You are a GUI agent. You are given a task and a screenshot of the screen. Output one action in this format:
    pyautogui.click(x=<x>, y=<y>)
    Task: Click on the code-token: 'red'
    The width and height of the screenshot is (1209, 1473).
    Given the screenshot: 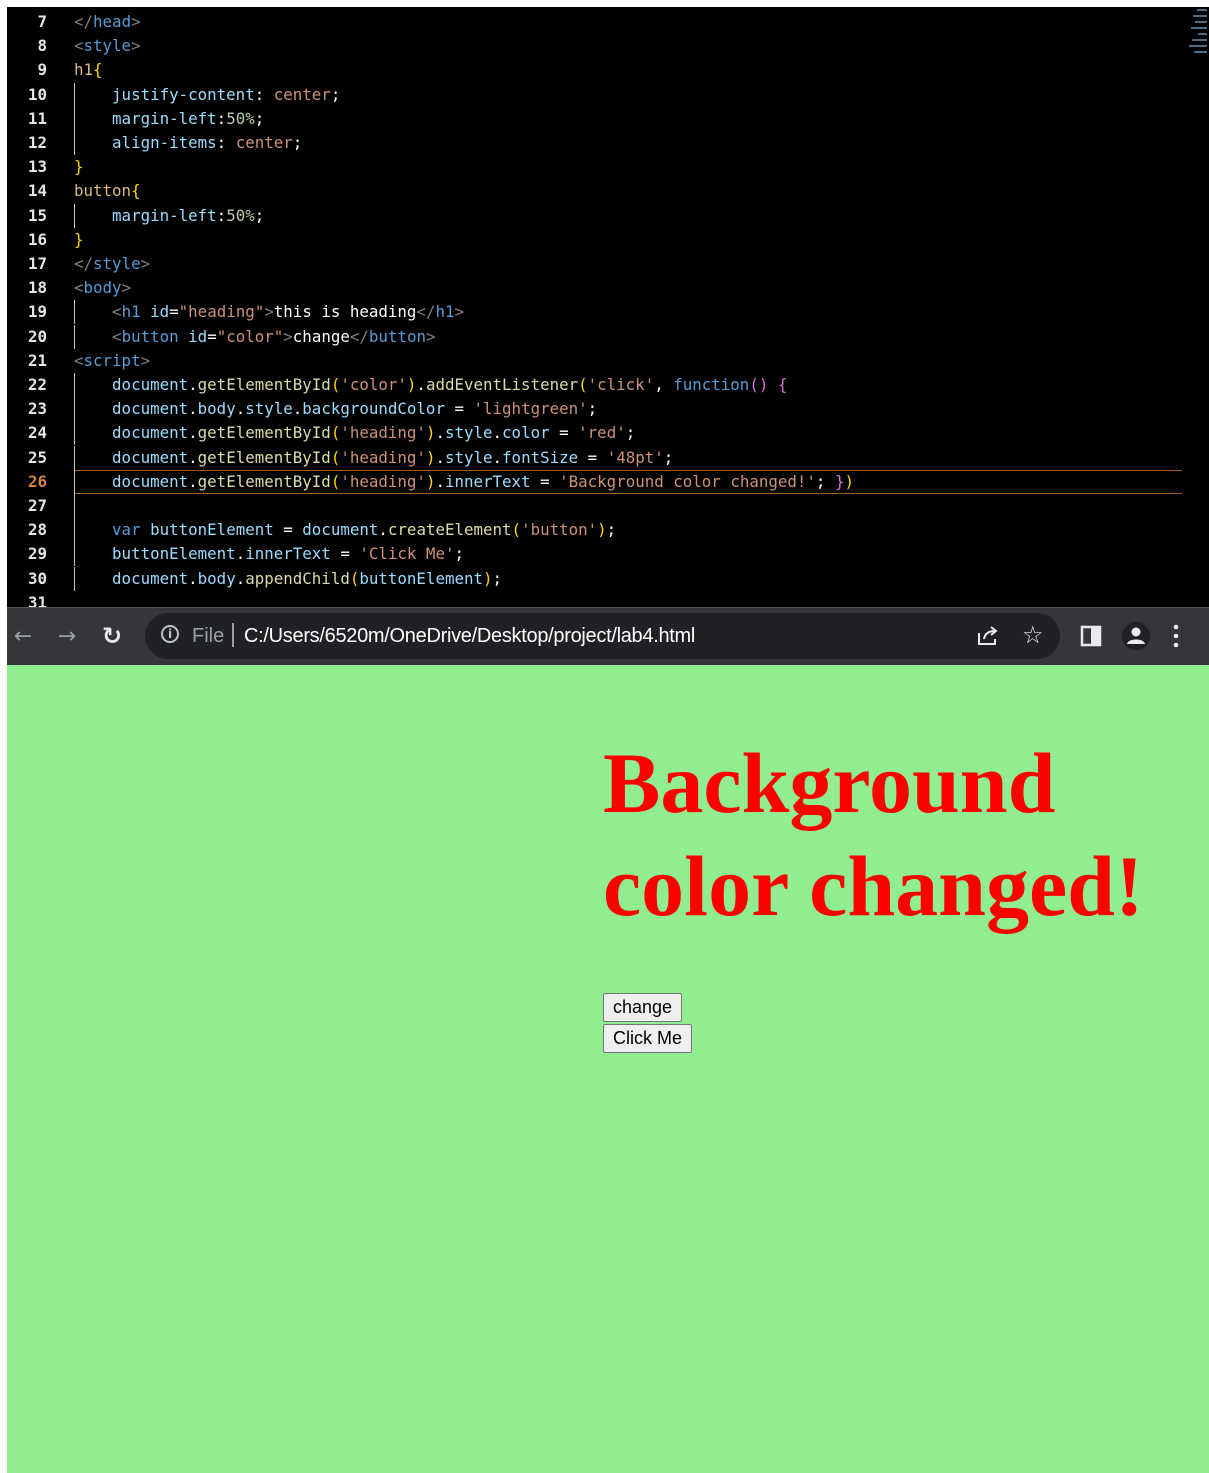 What is the action you would take?
    pyautogui.click(x=602, y=433)
    